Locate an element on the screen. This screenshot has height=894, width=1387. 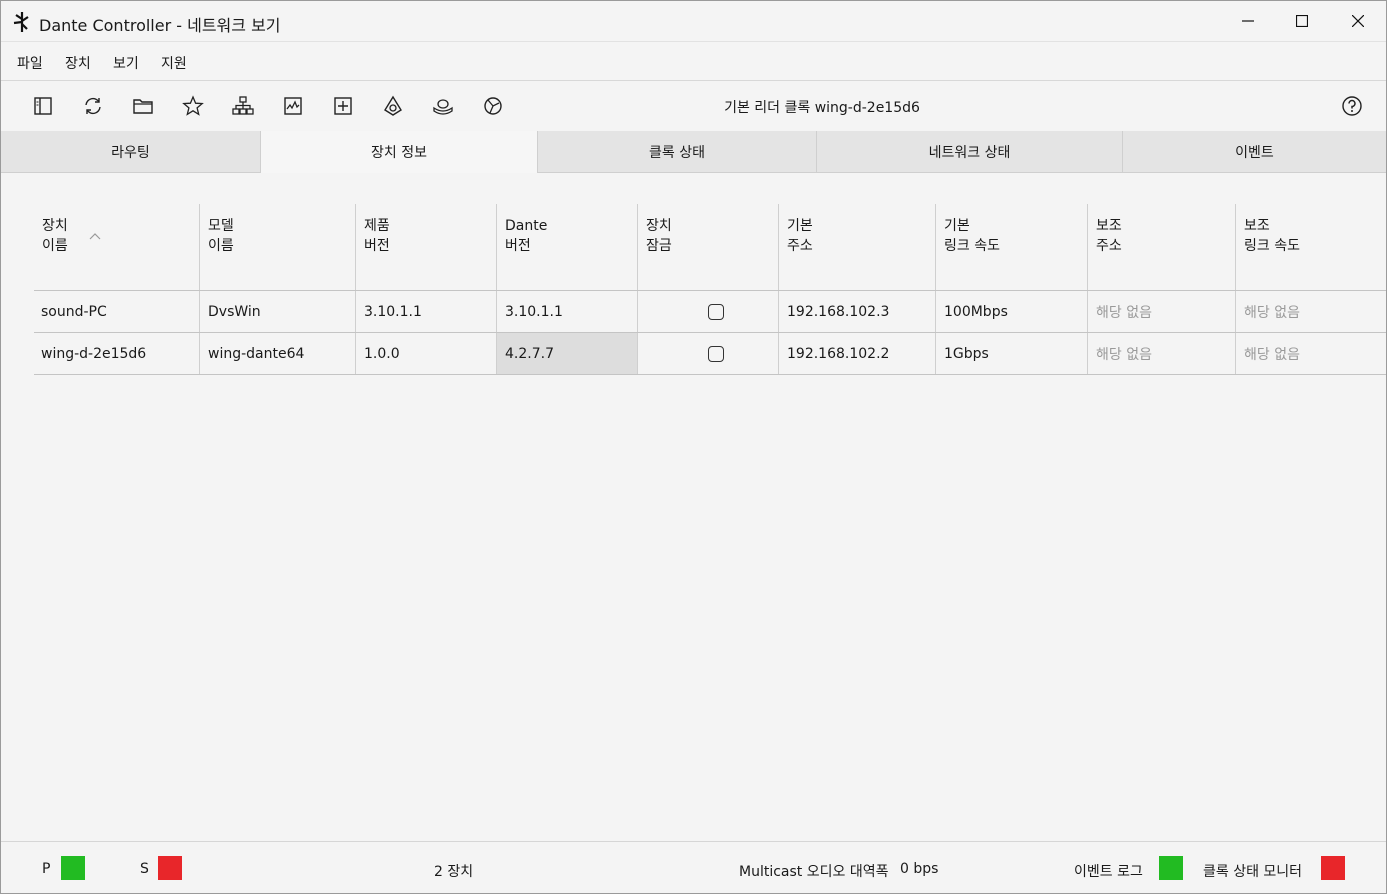
title-bar: Dante Controller - 네트워크 보기 is located at coordinates (693, 21).